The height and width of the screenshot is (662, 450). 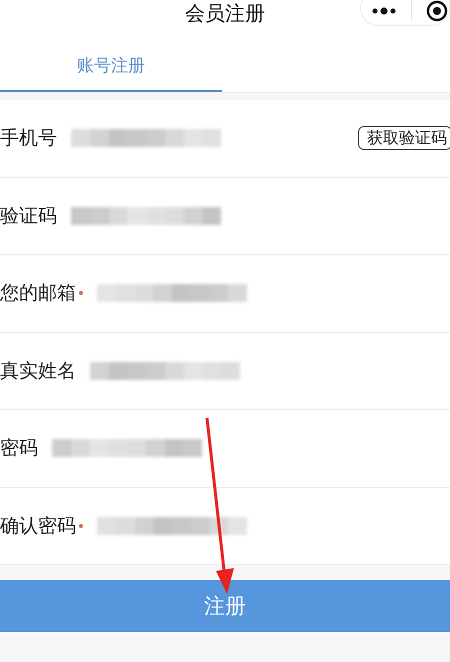 What do you see at coordinates (28, 216) in the screenshot?
I see `field-label: 验证码` at bounding box center [28, 216].